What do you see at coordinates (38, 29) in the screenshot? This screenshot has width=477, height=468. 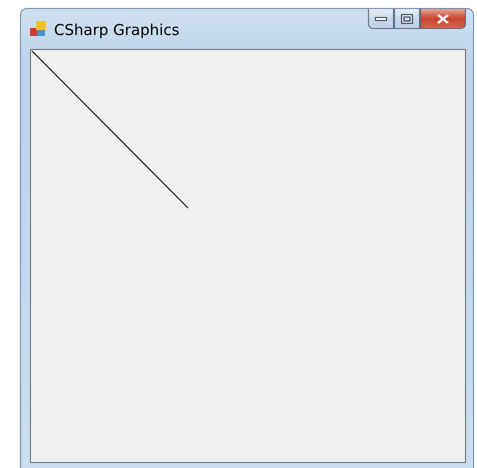 I see `app-icon` at bounding box center [38, 29].